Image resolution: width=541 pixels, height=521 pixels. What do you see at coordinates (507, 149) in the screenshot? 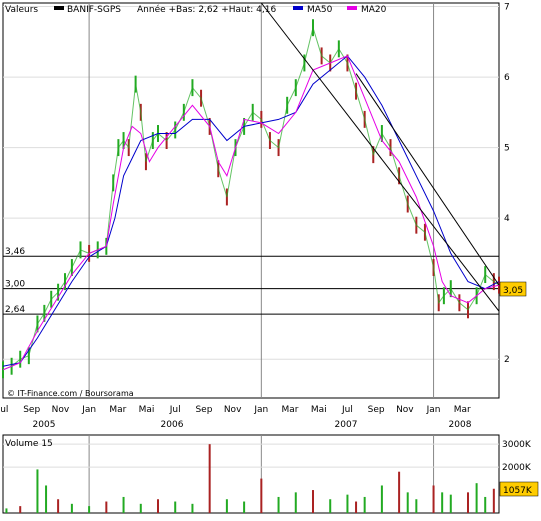
I see `y-tick-label: 5` at bounding box center [507, 149].